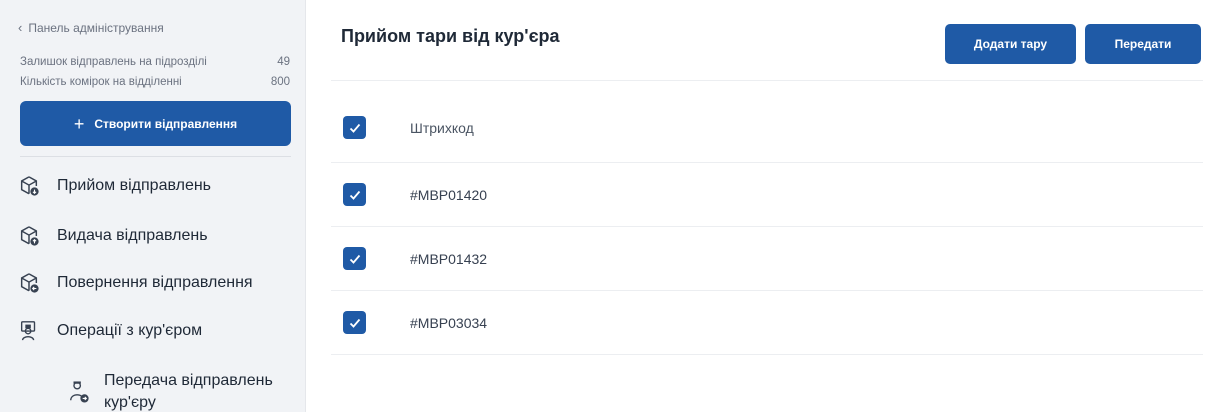 The width and height of the screenshot is (1211, 412). I want to click on back-to-admin-link: ‹ Панель адміністрування, so click(91, 27).